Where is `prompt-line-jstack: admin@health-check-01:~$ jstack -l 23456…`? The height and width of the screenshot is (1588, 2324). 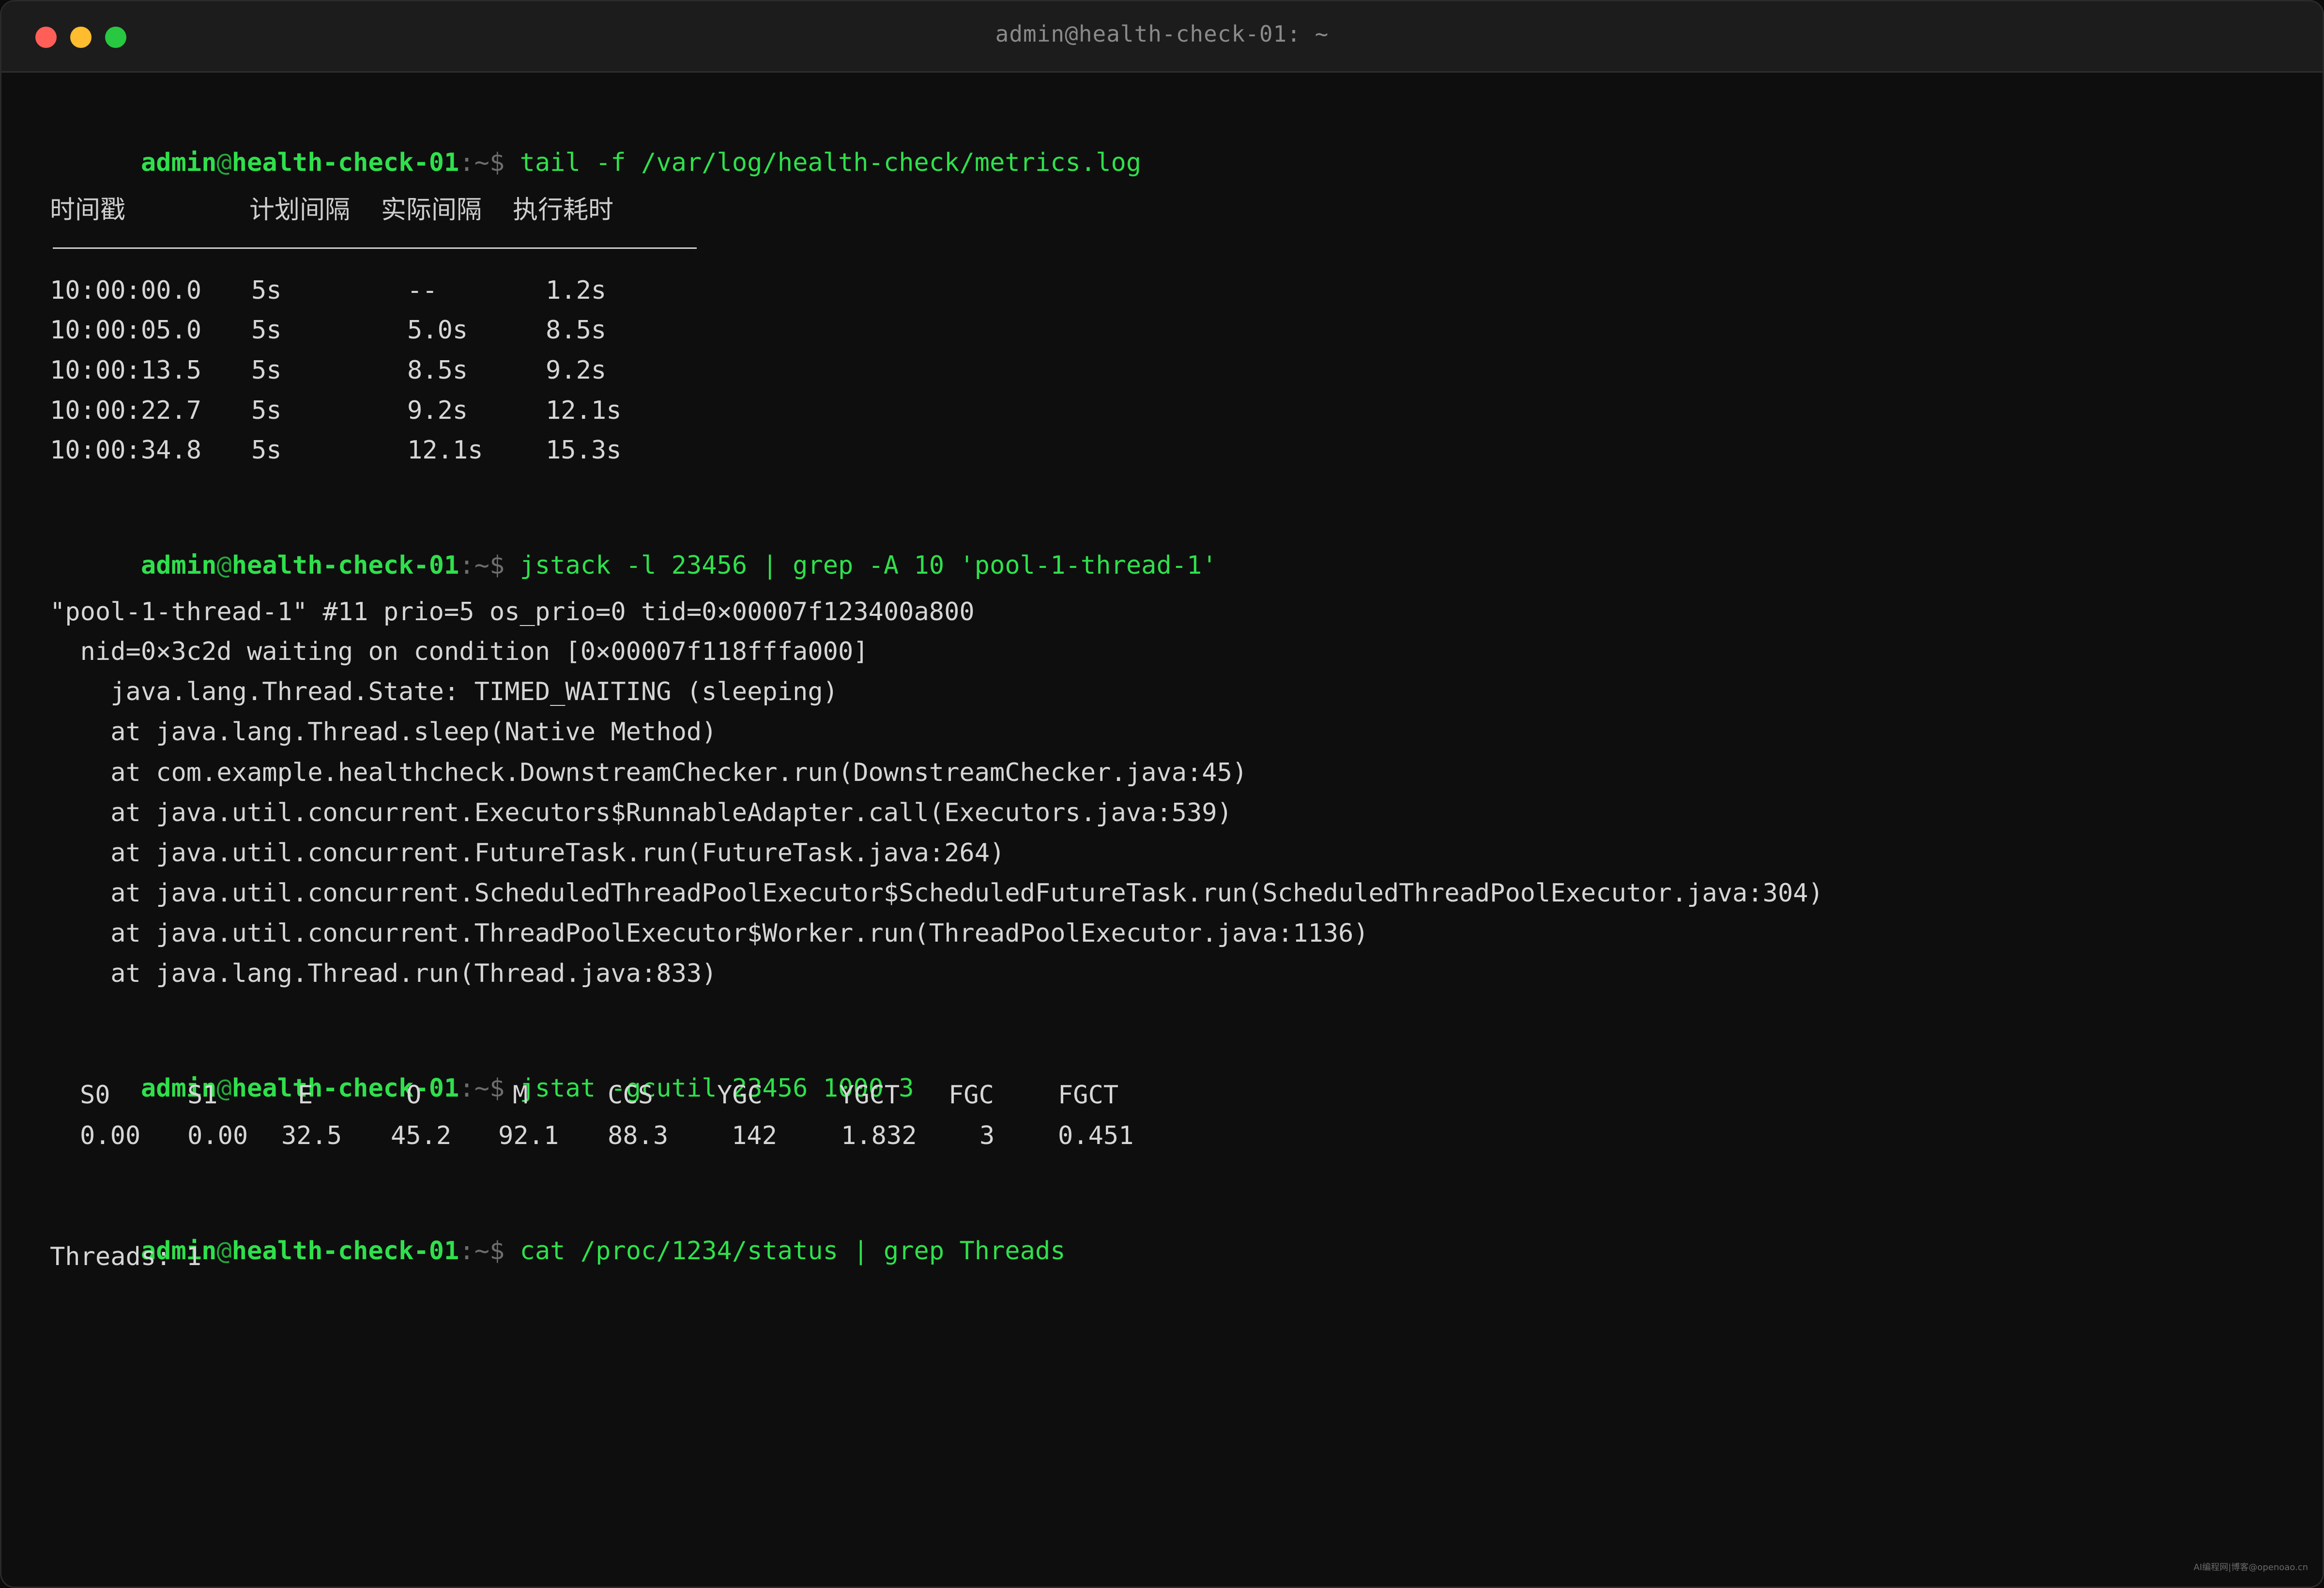
prompt-line-jstack: admin@health-check-01:~$ jstack -l 23456… is located at coordinates (633, 547).